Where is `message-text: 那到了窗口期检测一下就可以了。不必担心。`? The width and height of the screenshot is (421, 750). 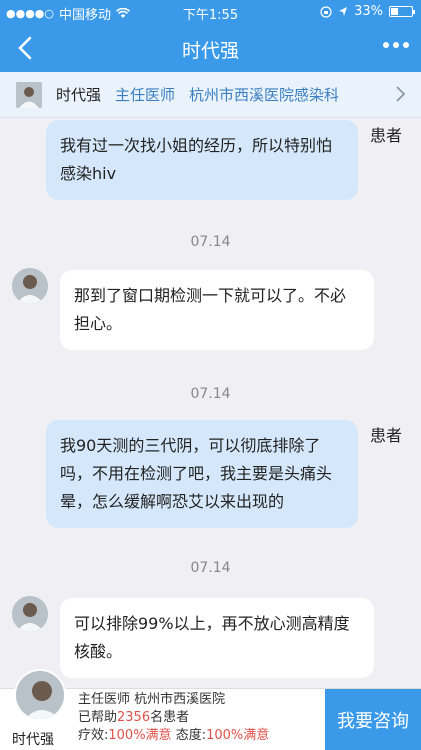 message-text: 那到了窗口期检测一下就可以了。不必担心。 is located at coordinates (210, 309).